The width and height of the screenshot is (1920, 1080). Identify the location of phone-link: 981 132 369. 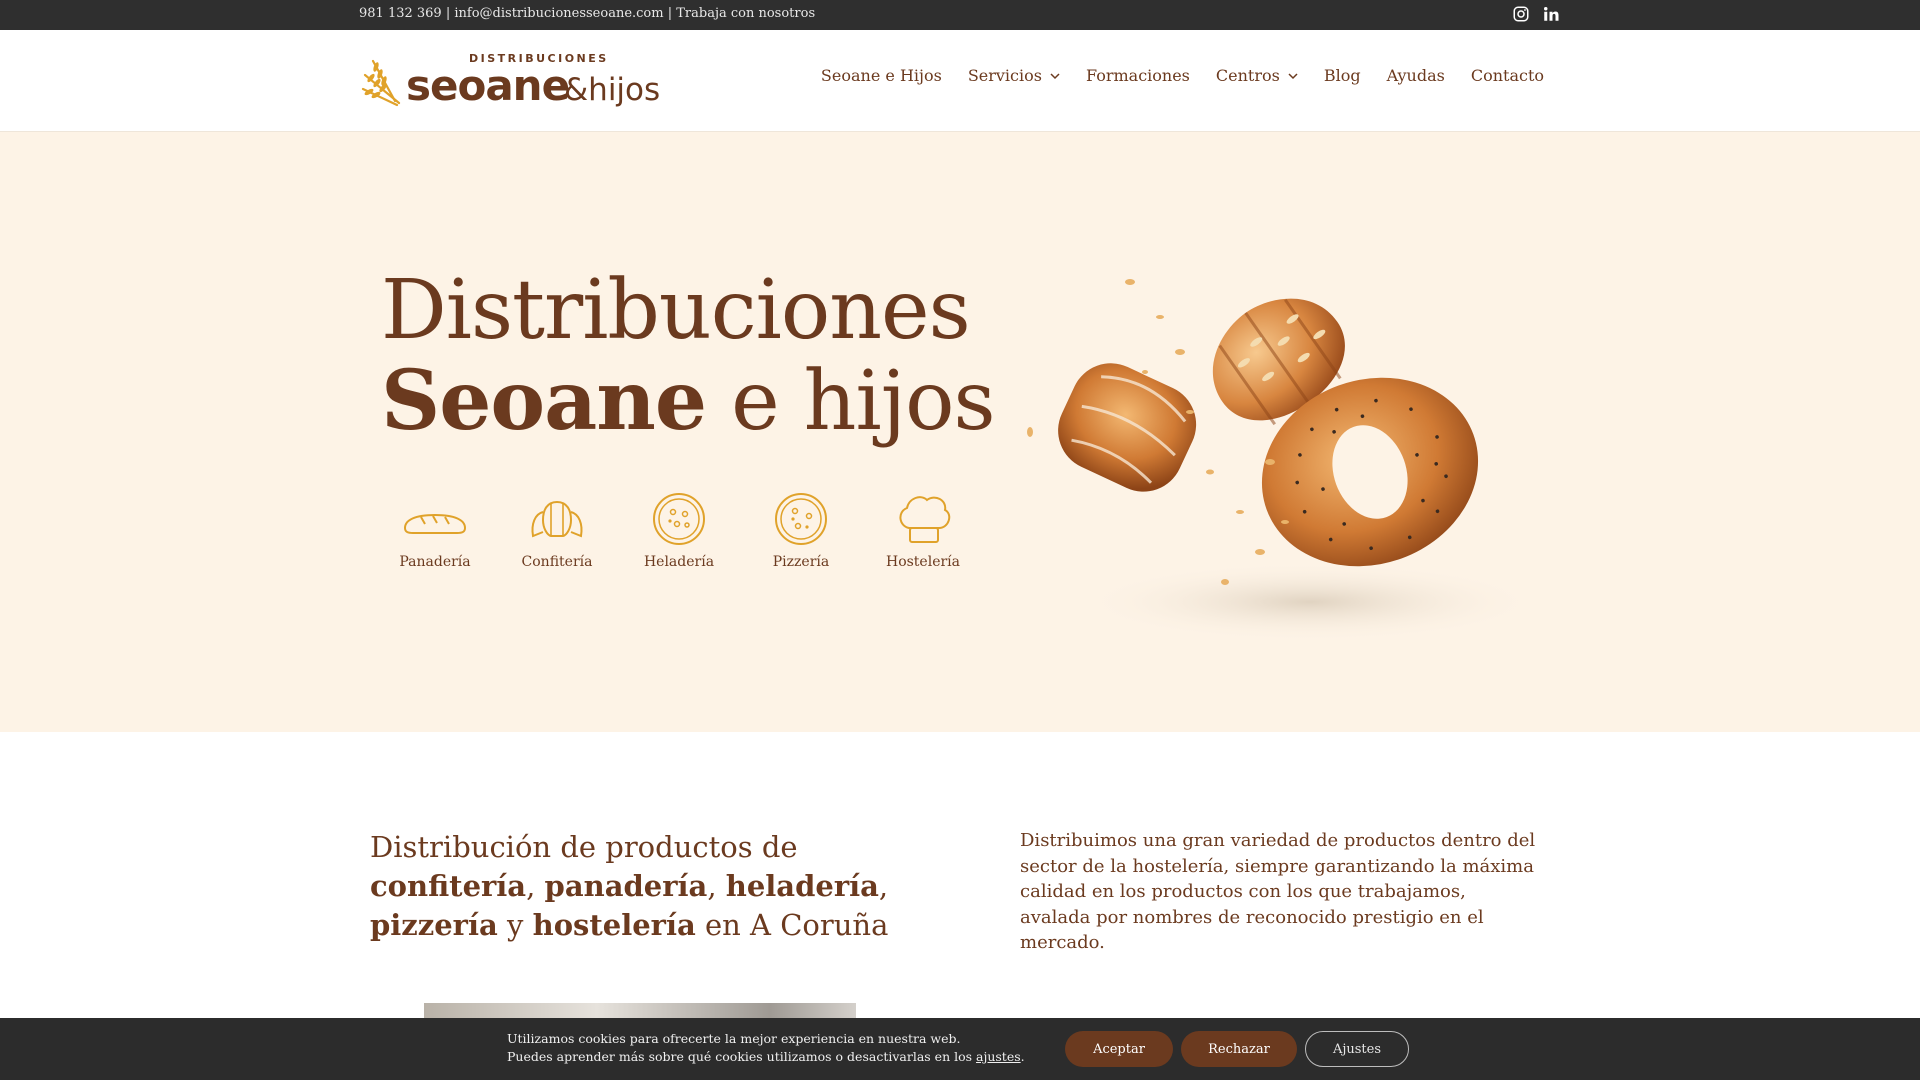
(400, 13).